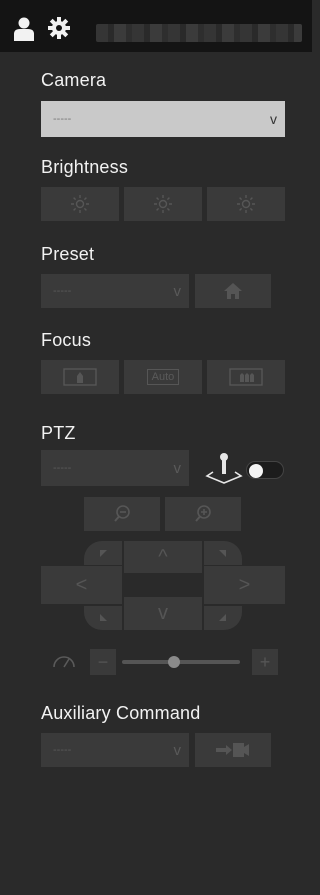 The image size is (320, 895). Describe the element at coordinates (181, 662) in the screenshot. I see `speed-slider-track` at that location.